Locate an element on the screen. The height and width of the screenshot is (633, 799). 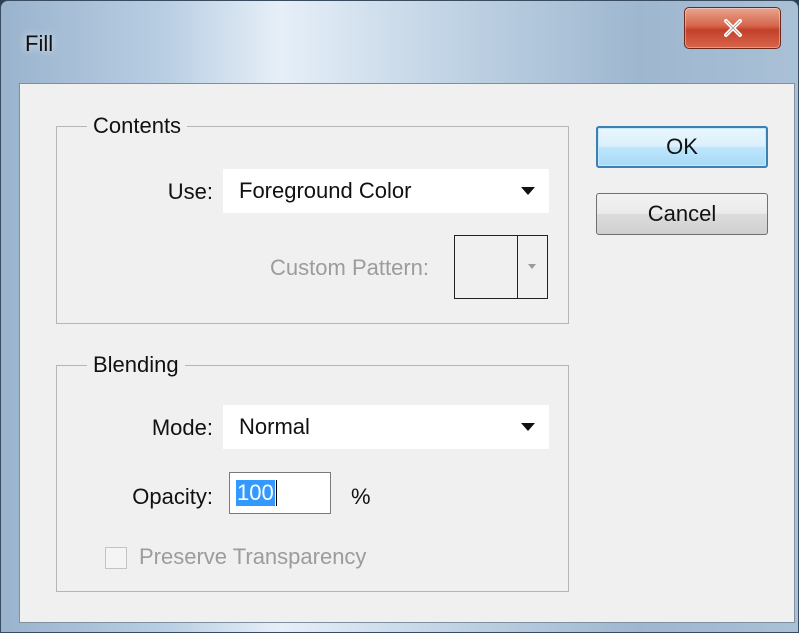
preserve-transparency-checkbox is located at coordinates (116, 558).